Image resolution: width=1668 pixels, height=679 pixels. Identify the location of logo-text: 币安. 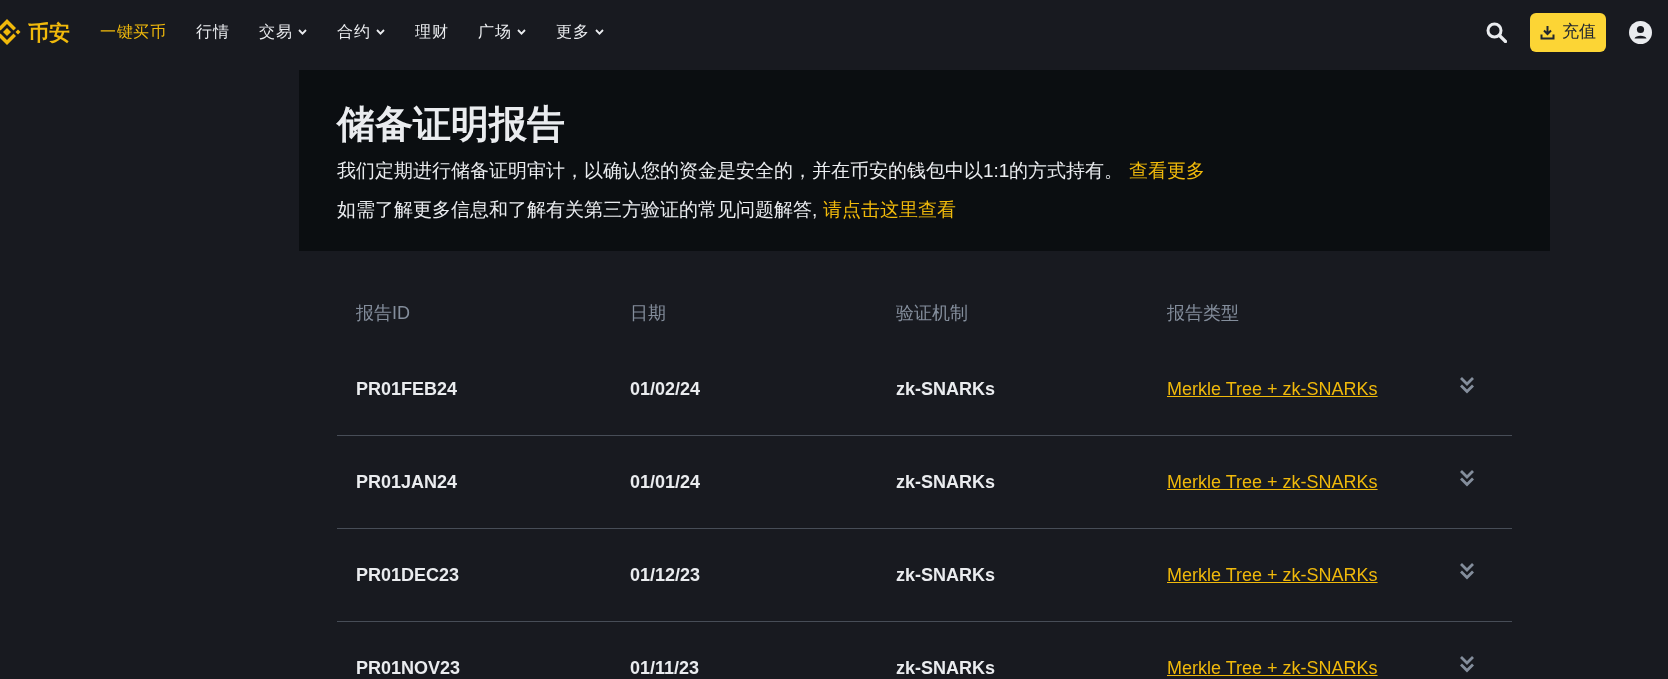
(49, 32).